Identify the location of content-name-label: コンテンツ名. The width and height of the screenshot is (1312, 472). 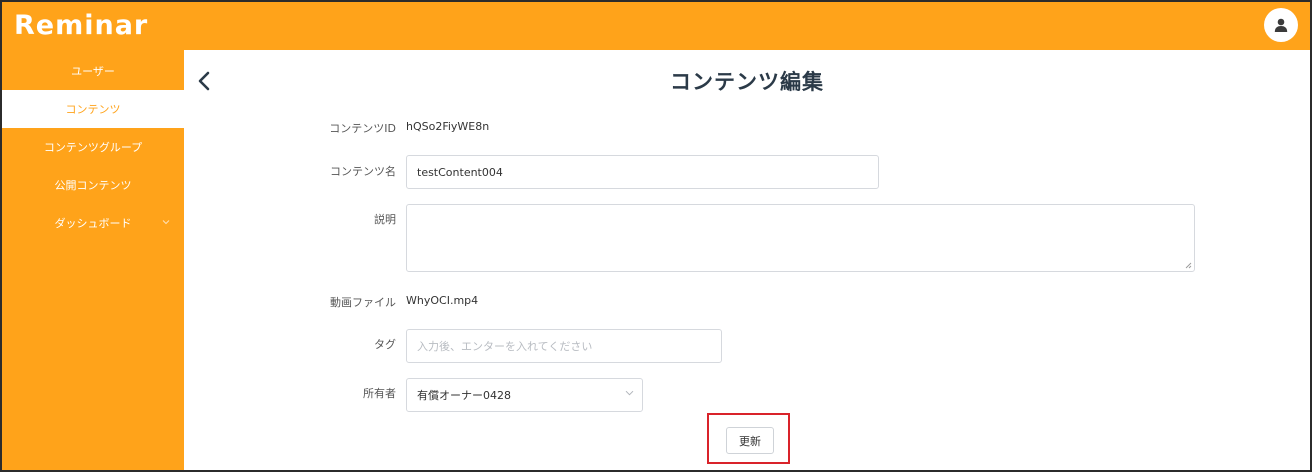
(363, 171).